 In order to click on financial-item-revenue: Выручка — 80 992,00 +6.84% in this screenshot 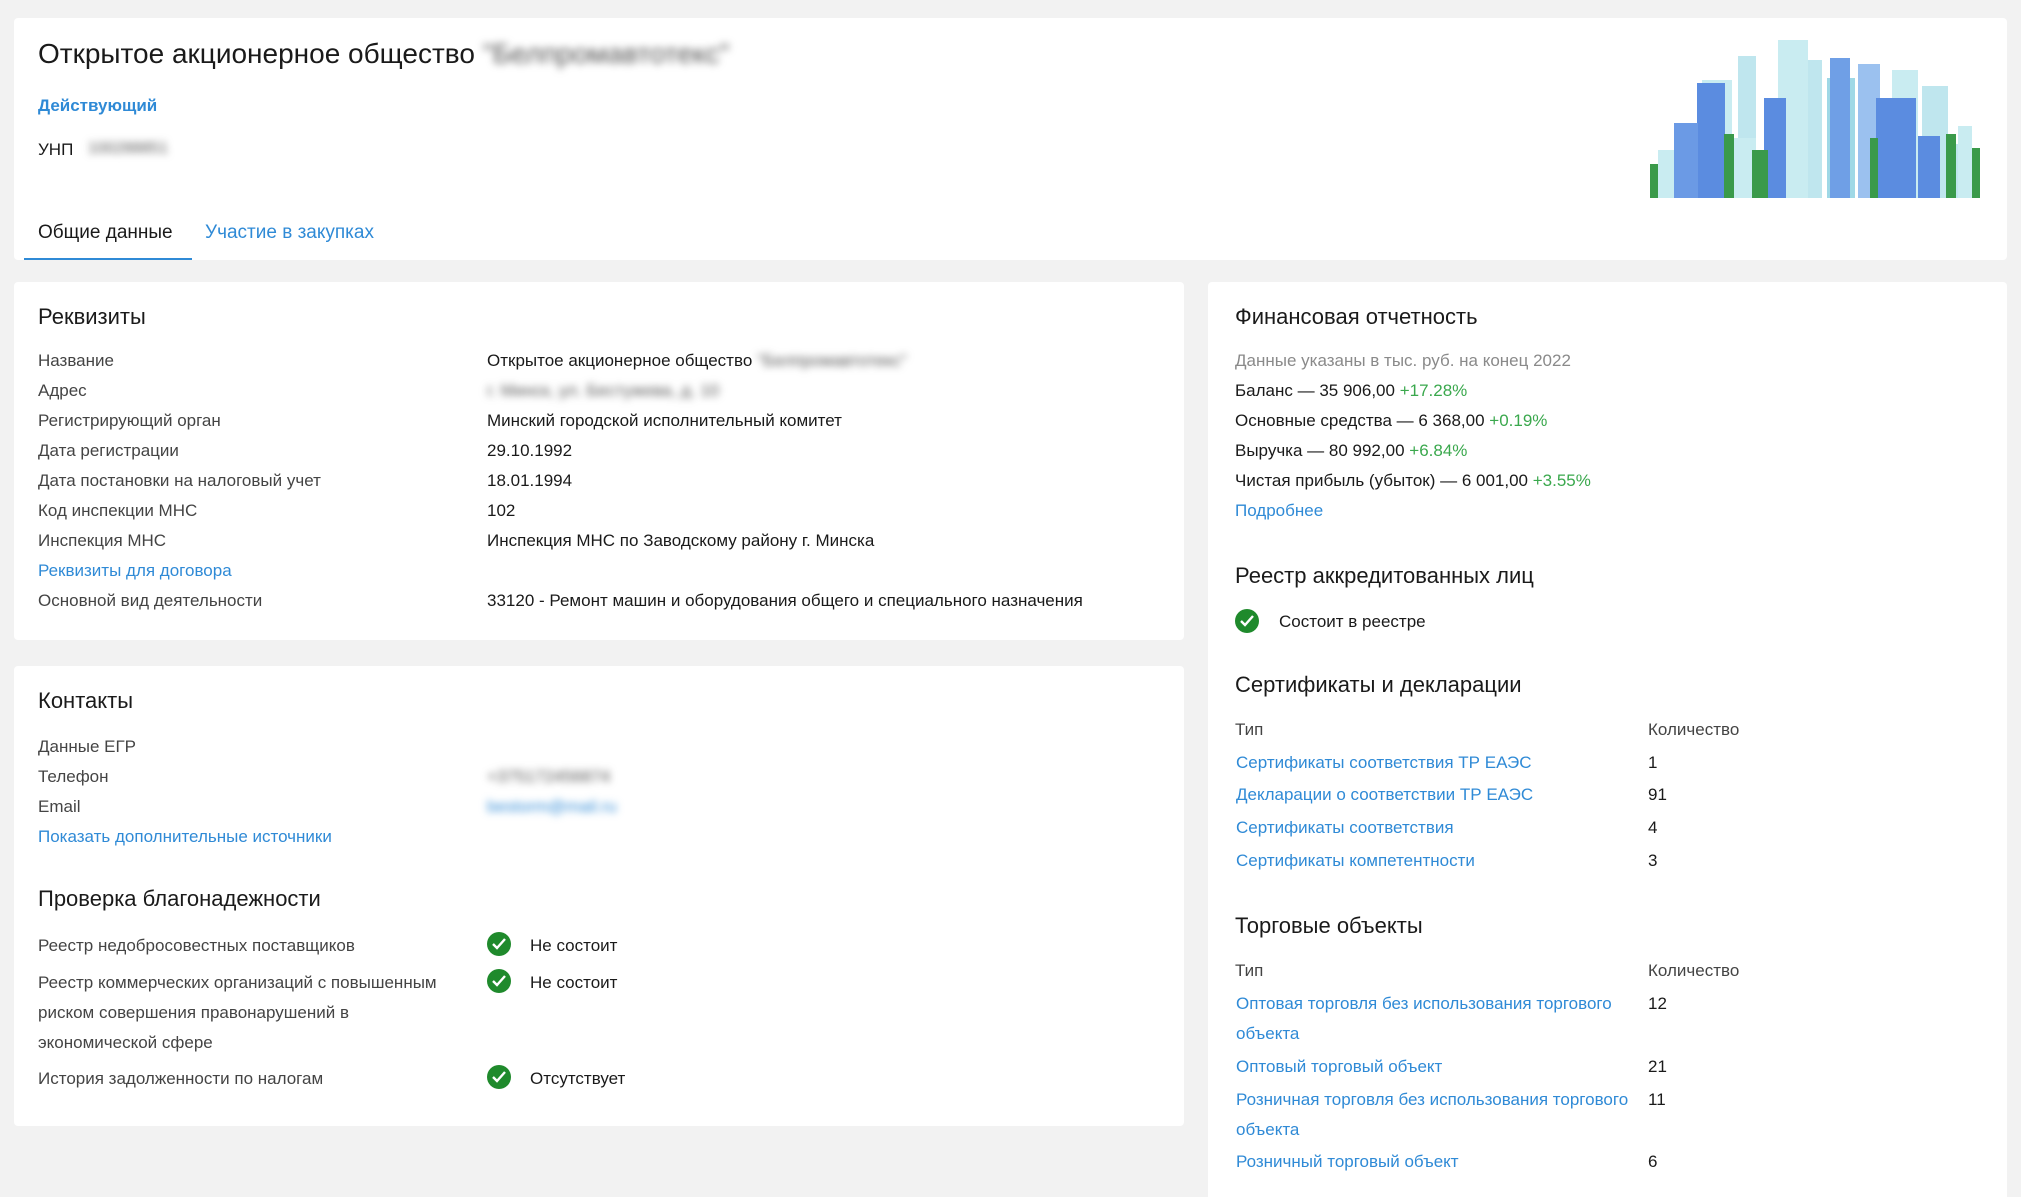, I will do `click(1351, 451)`.